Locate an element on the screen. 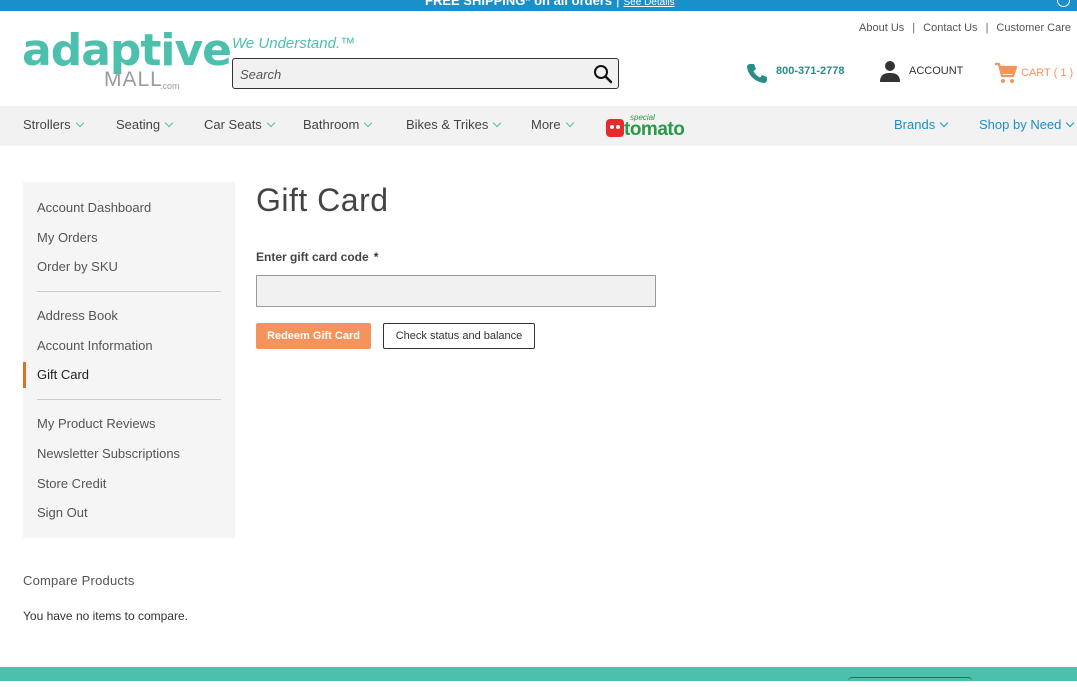 Image resolution: width=1077 pixels, height=687 pixels. promo-bar: FREE SHIPPING* on all orders | See Details is located at coordinates (538, 5).